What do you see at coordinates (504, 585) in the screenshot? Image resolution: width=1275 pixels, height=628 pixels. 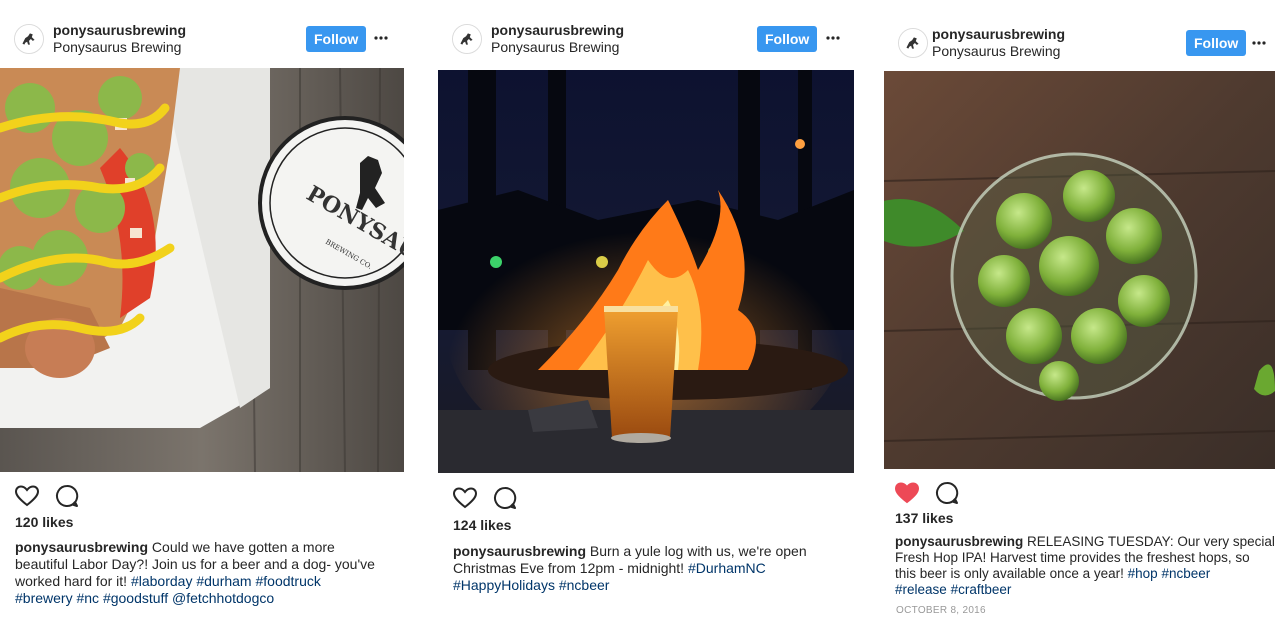 I see `hashtag-link: #HappyHolidays` at bounding box center [504, 585].